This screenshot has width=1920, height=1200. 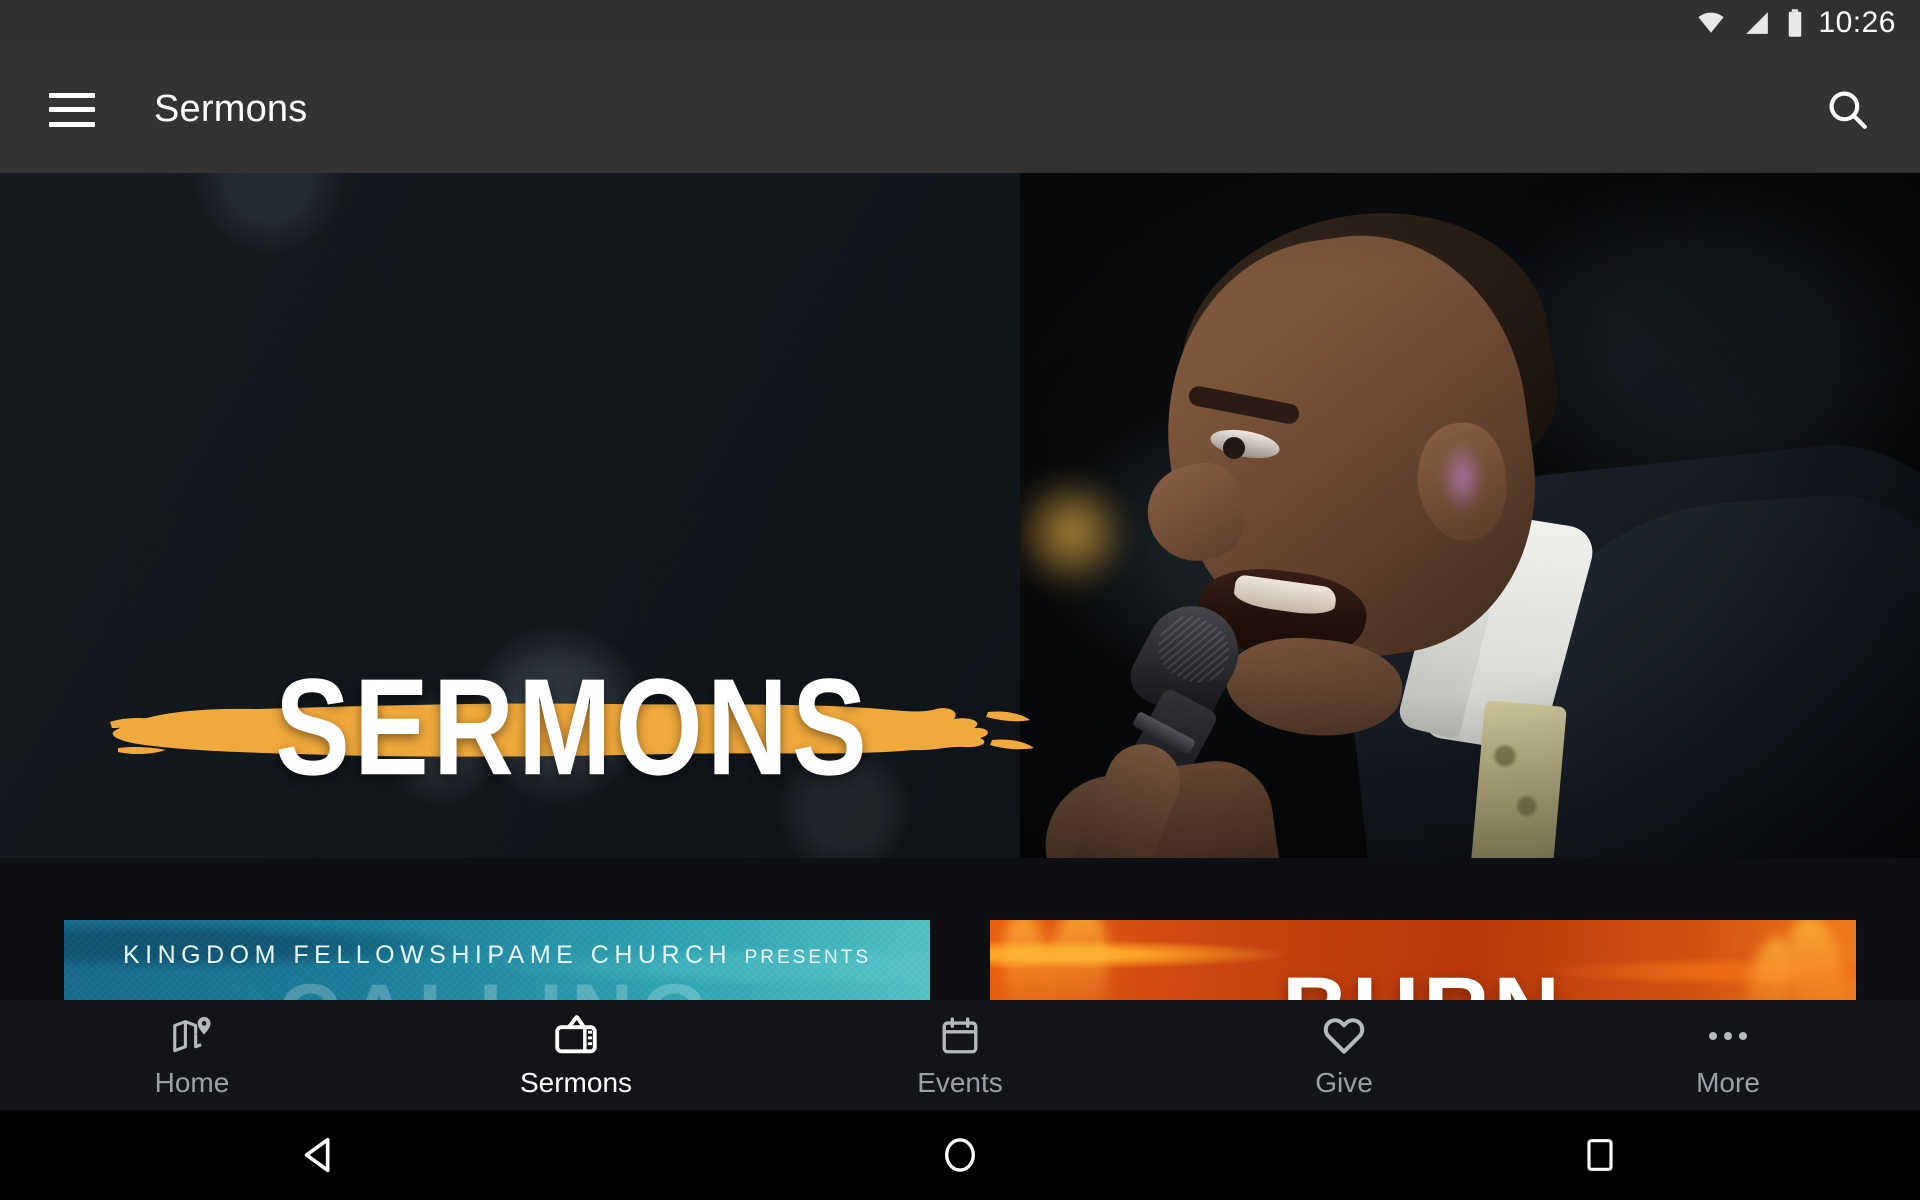 I want to click on nav-label-events: Events, so click(x=960, y=1082).